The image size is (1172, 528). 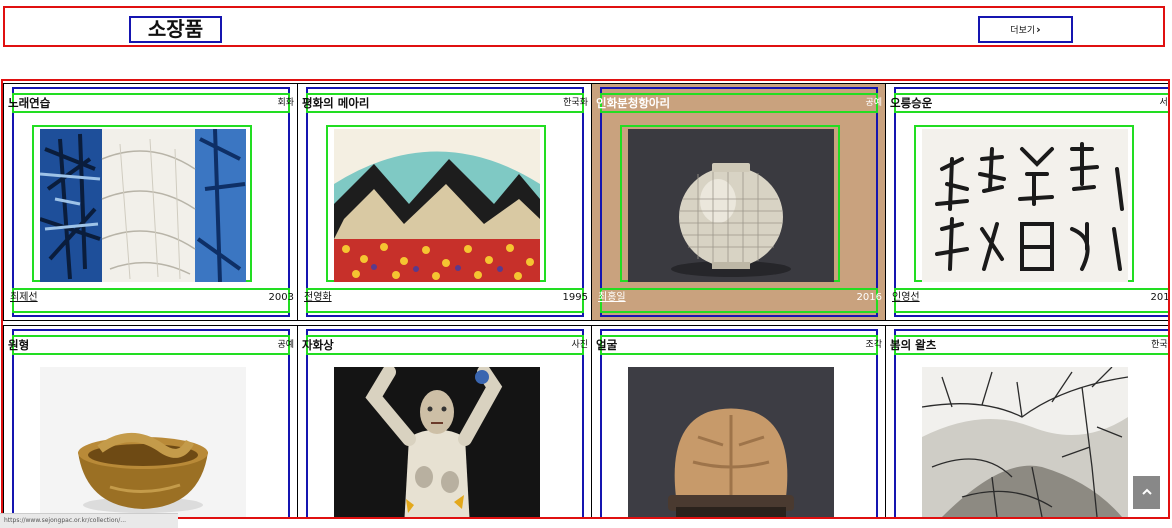 What do you see at coordinates (913, 345) in the screenshot?
I see `card-title: 봄의 왈츠` at bounding box center [913, 345].